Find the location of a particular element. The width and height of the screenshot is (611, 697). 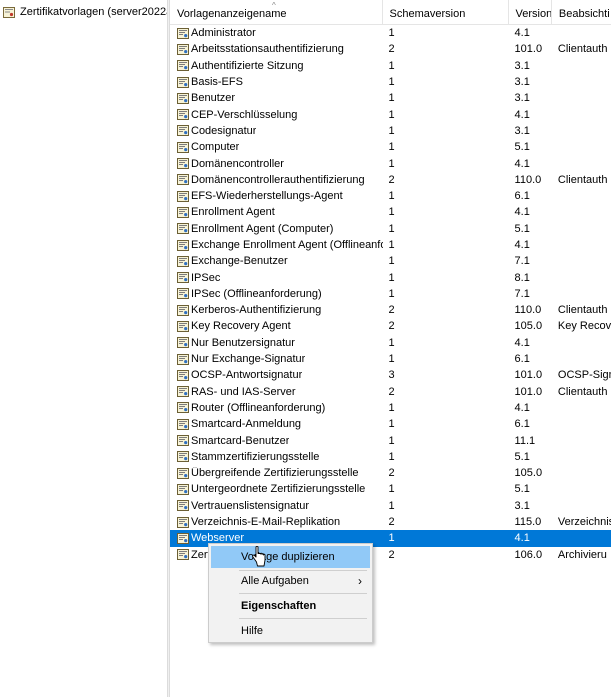

table-row: Domänencontroller 1 4.1 is located at coordinates (390, 163).